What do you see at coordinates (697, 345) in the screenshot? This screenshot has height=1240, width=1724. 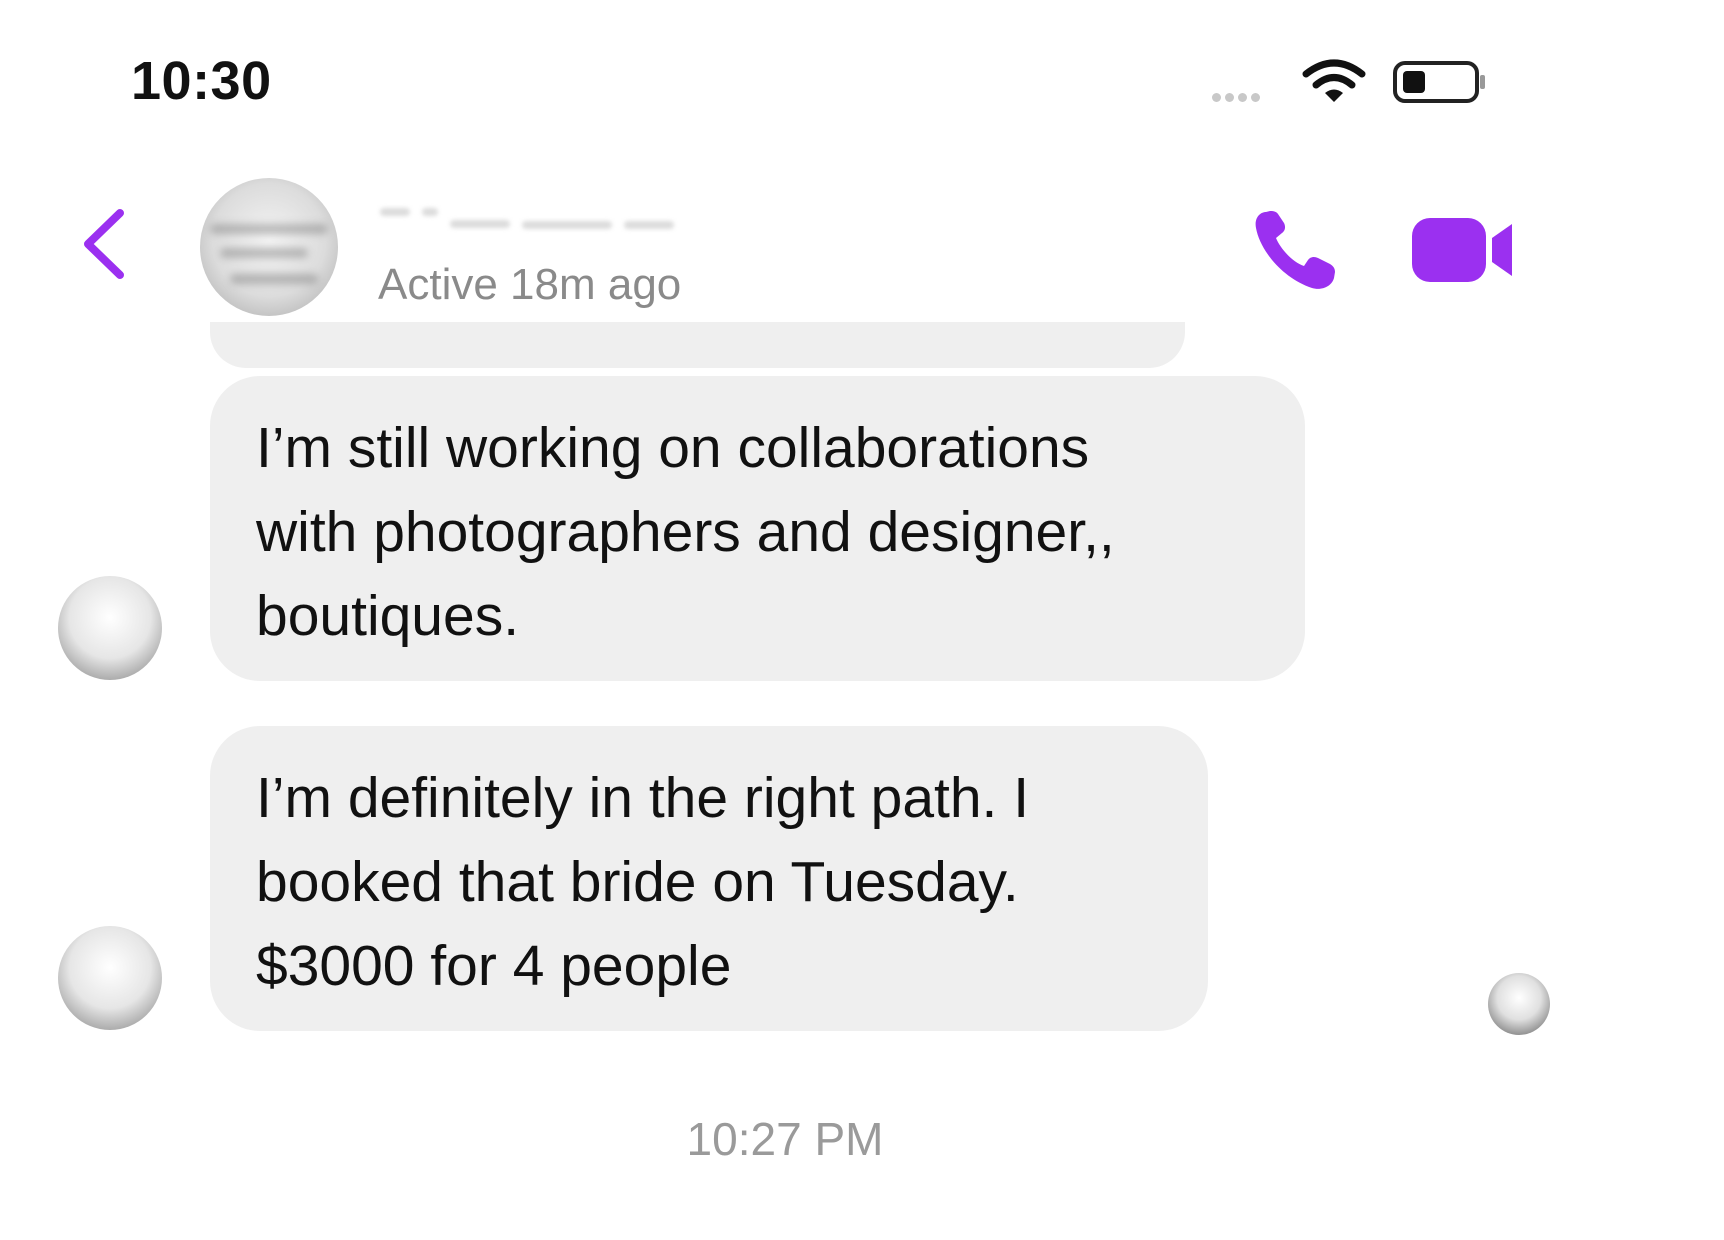 I see `previous-message-bubble` at bounding box center [697, 345].